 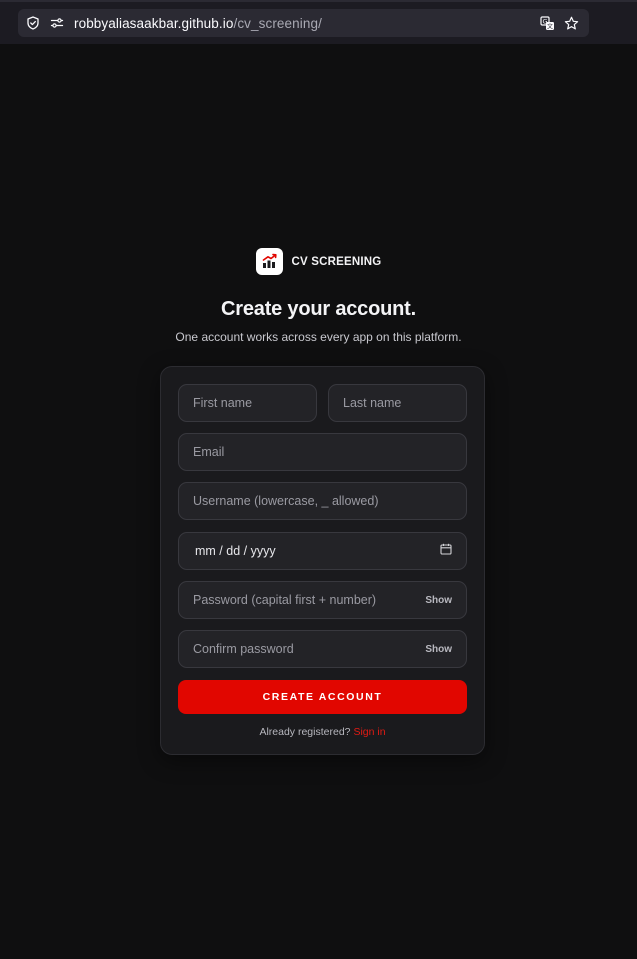 What do you see at coordinates (154, 23) in the screenshot?
I see `url-host: robbyaliasaakbar.github.io` at bounding box center [154, 23].